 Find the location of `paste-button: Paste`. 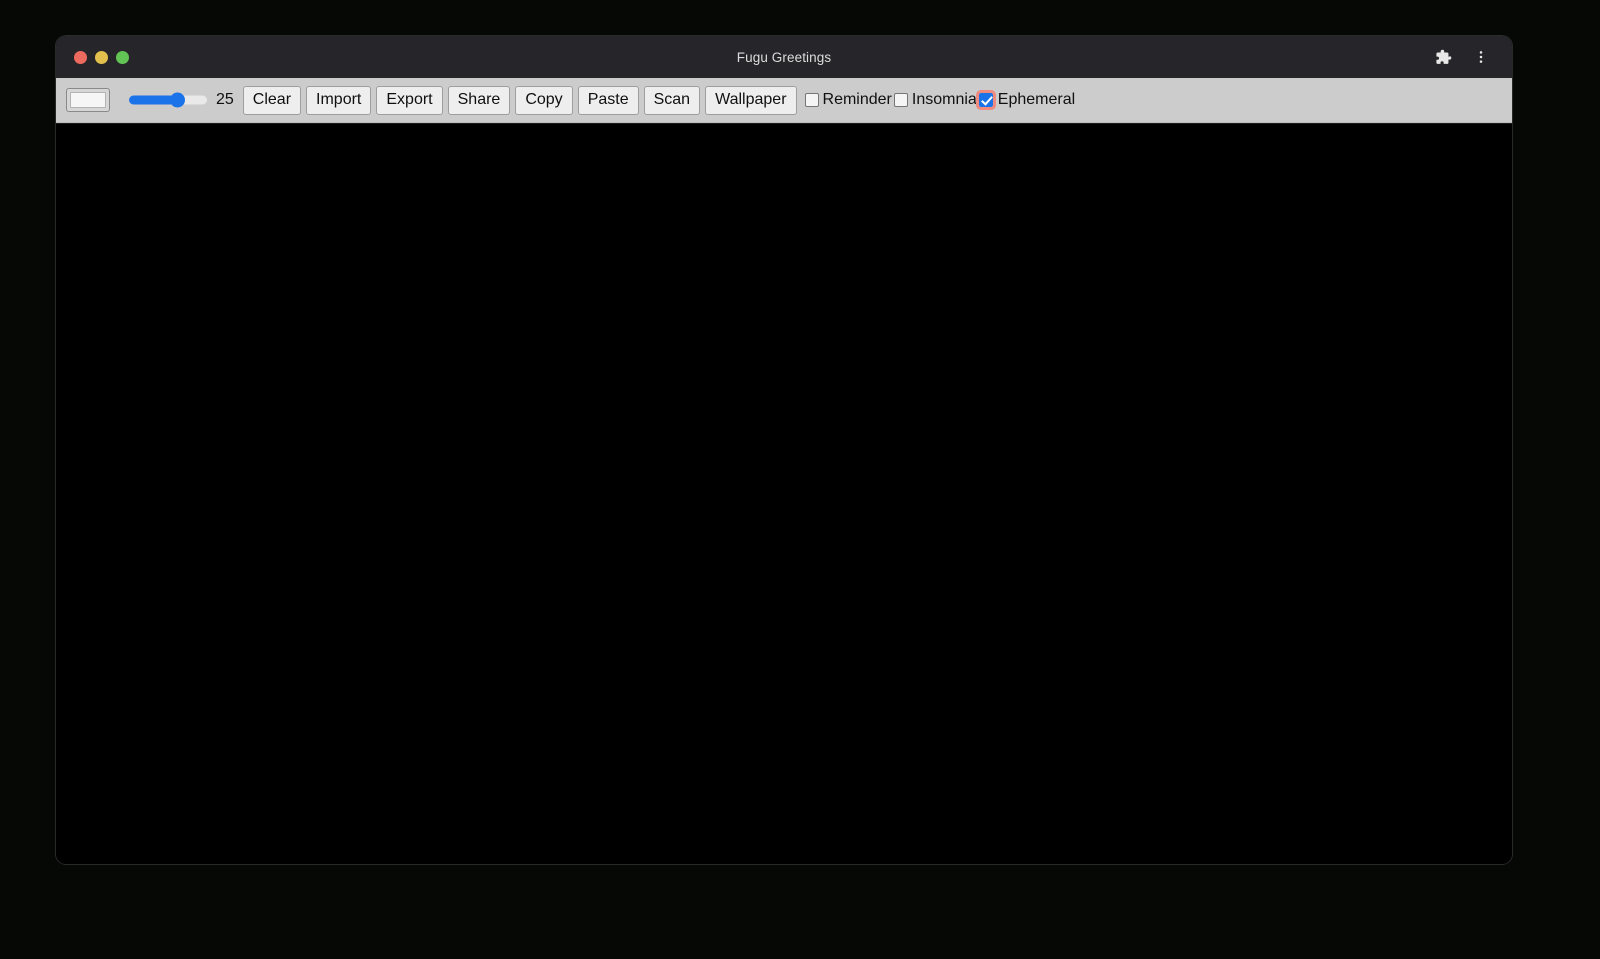

paste-button: Paste is located at coordinates (608, 100).